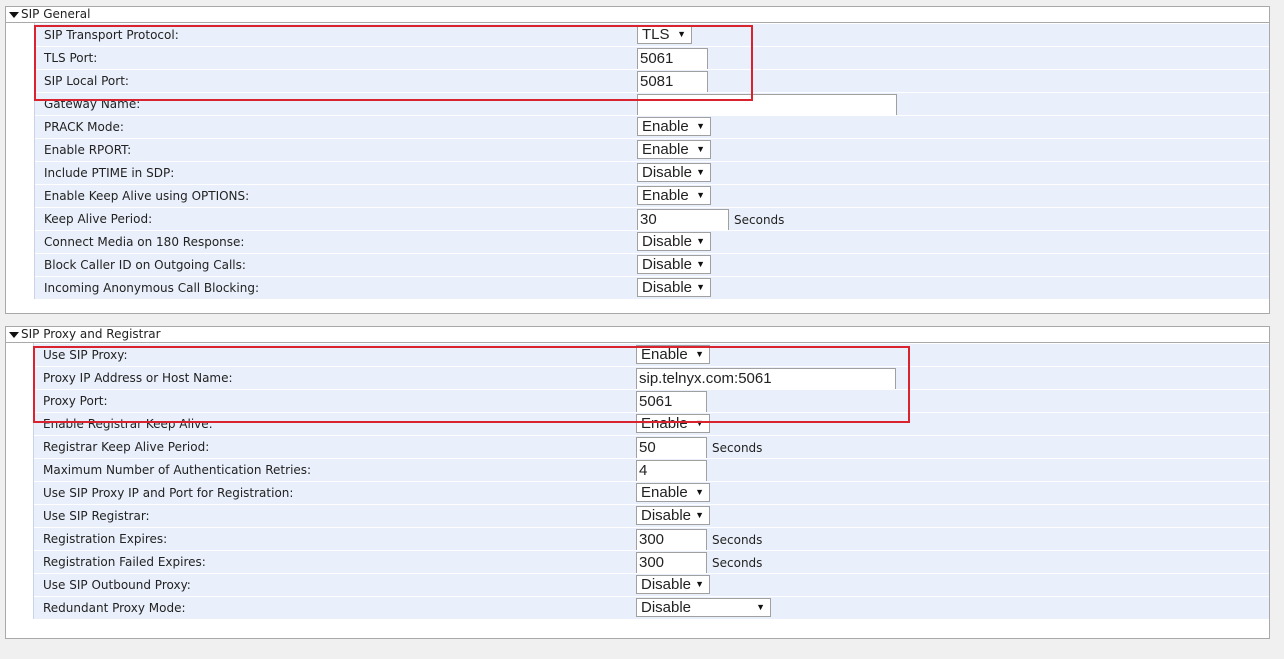 This screenshot has height=659, width=1284. What do you see at coordinates (151, 288) in the screenshot?
I see `row-label: Incoming Anonymous Call Blocking:` at bounding box center [151, 288].